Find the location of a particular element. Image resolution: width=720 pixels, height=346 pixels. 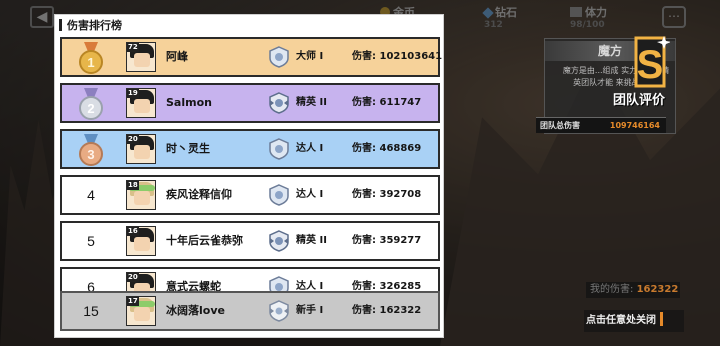

ranking-row: 5 16 十年后云雀恭弥 精英 II 伤害: 359277 is located at coordinates (250, 241).